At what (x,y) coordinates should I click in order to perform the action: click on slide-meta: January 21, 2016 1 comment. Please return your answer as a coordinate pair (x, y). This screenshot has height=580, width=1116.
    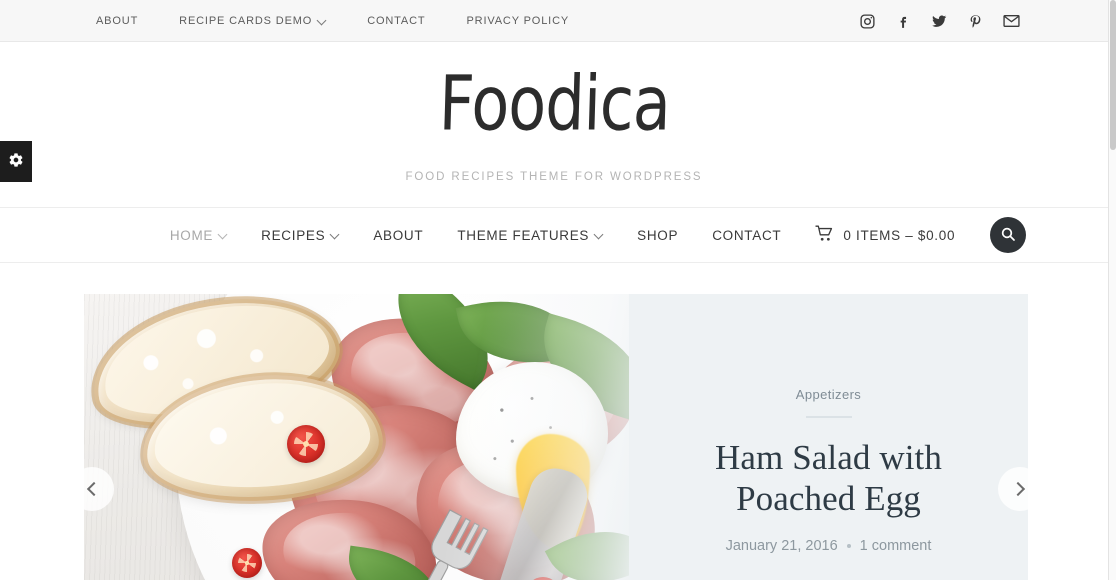
    Looking at the image, I should click on (829, 546).